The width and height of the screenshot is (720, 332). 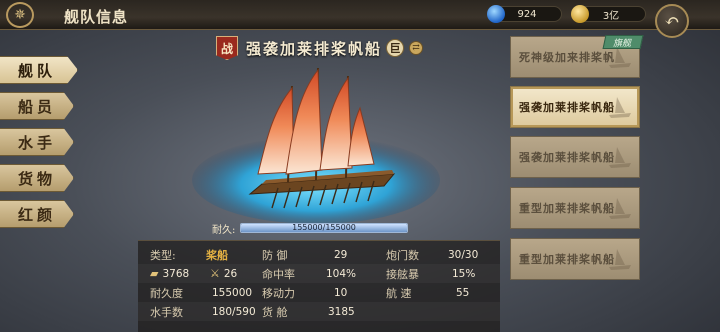 What do you see at coordinates (278, 274) in the screenshot?
I see `hit-label: 命中率` at bounding box center [278, 274].